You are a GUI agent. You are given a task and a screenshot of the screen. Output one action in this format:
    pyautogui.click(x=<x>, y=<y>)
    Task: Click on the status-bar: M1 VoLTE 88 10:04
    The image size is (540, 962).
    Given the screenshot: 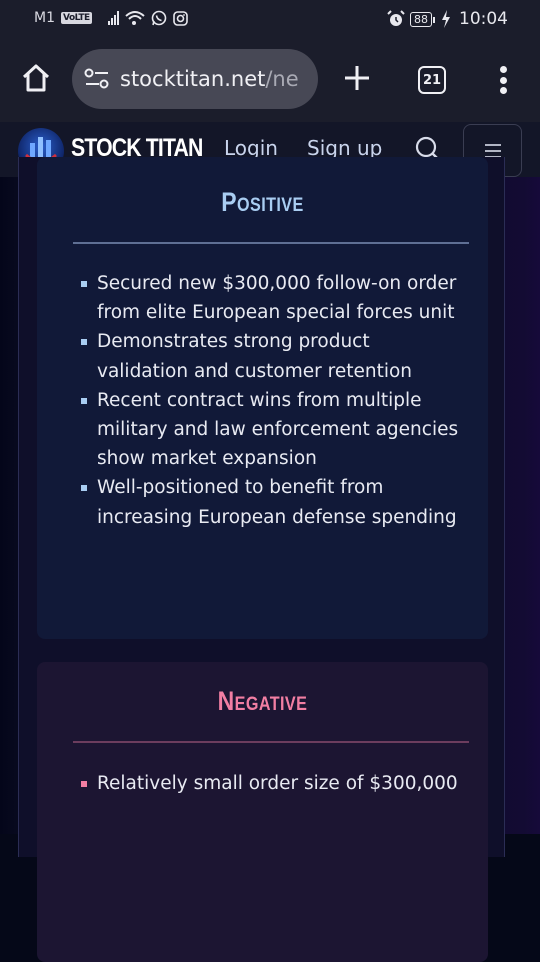 What is the action you would take?
    pyautogui.click(x=270, y=19)
    